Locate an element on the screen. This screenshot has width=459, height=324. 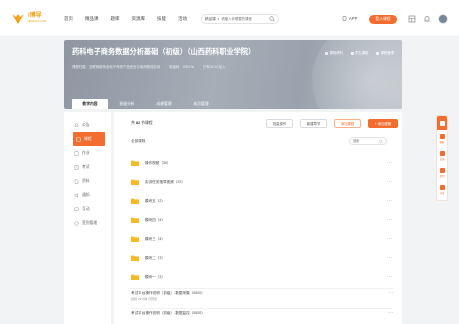
video-name: 考试平台操作说明（初级）-数据采集（0520） is located at coordinates (168, 293).